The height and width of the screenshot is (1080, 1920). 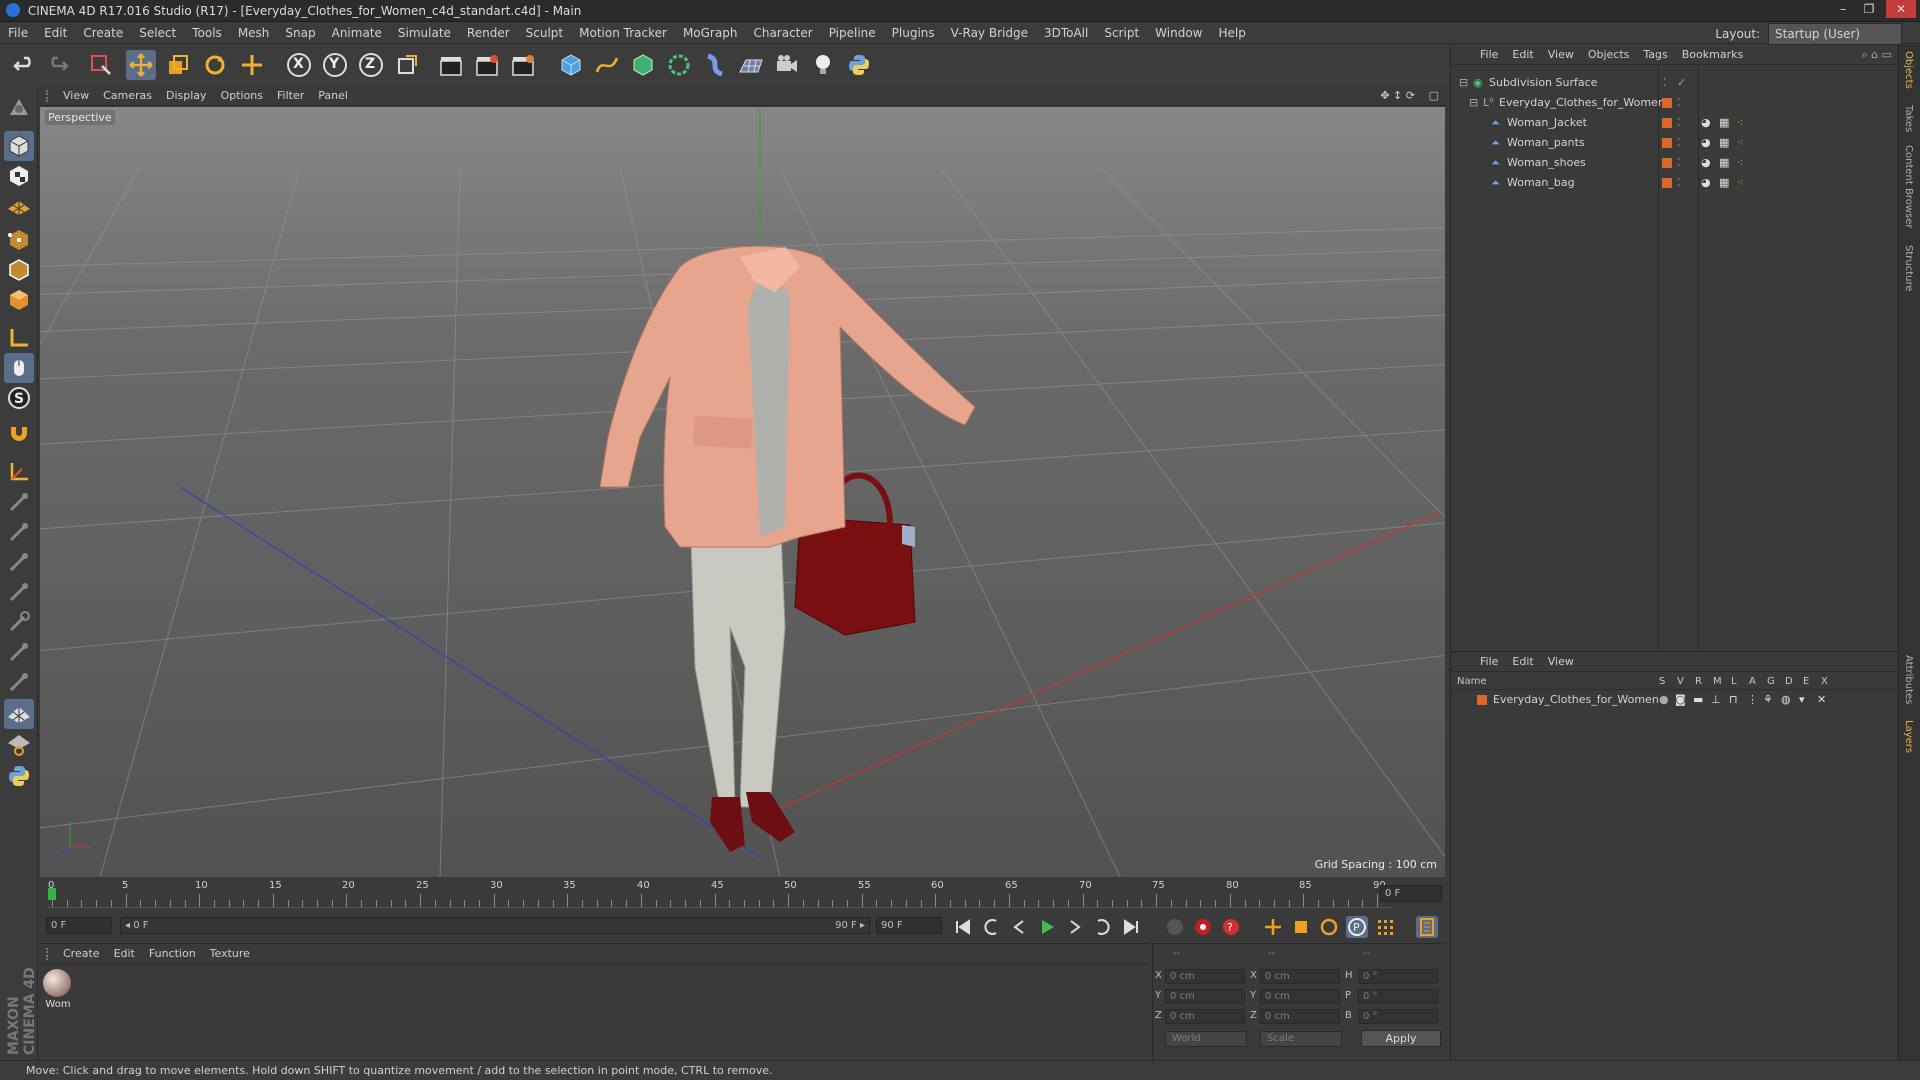 I want to click on tab-layers: Layers, so click(x=1908, y=736).